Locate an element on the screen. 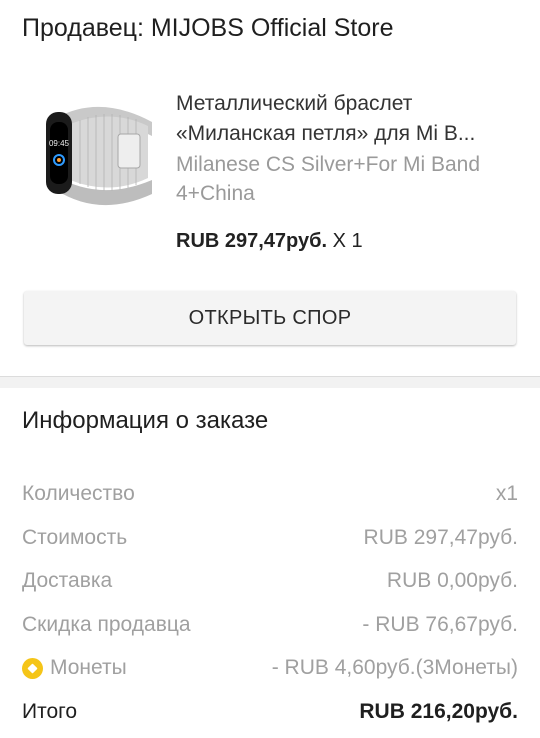  row-label: Стоимость is located at coordinates (75, 537).